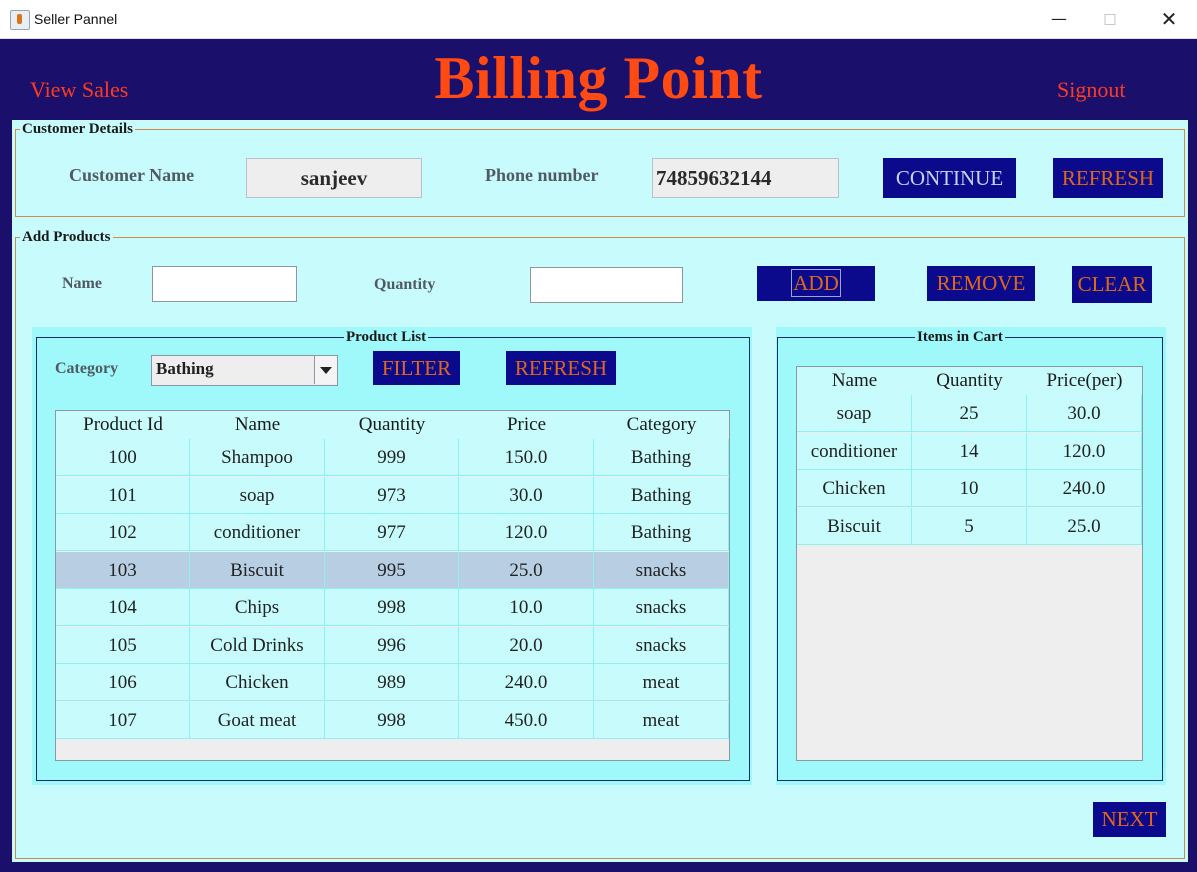 The image size is (1197, 872). What do you see at coordinates (123, 720) in the screenshot?
I see `cell-product-id: 107` at bounding box center [123, 720].